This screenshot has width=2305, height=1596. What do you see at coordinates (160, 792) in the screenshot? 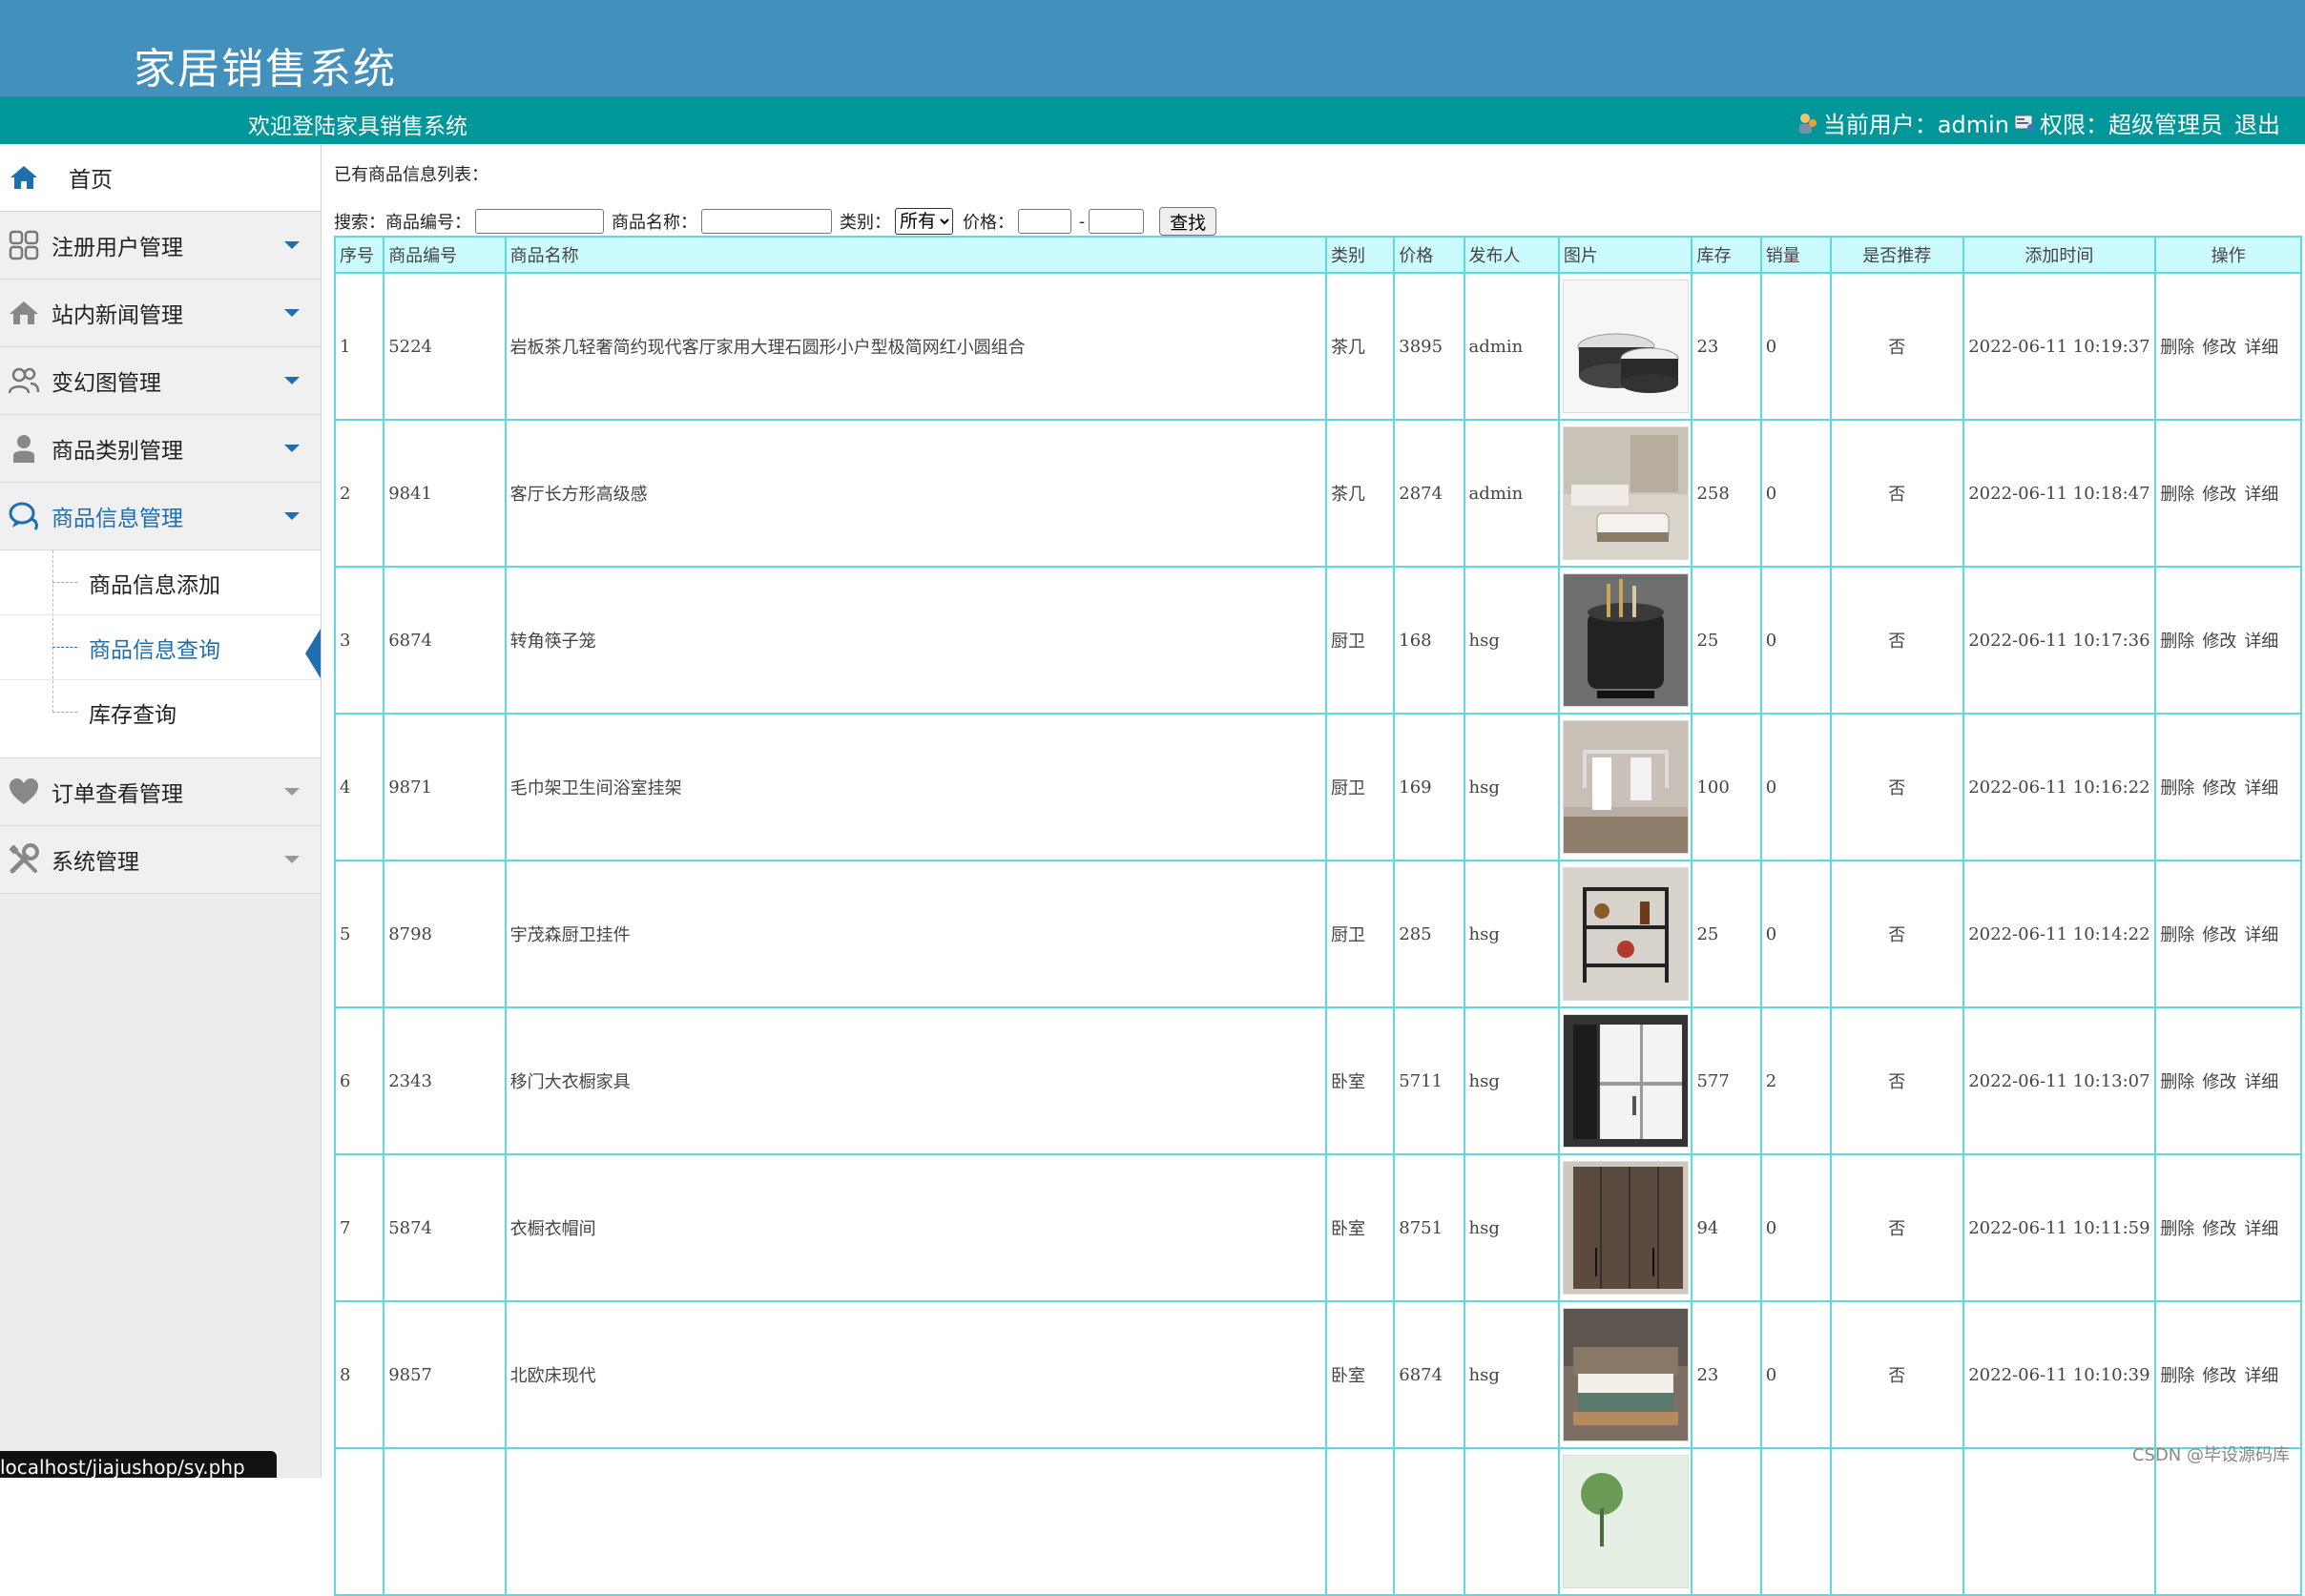
I see `sidebar-item-orders: 订单查看管理` at bounding box center [160, 792].